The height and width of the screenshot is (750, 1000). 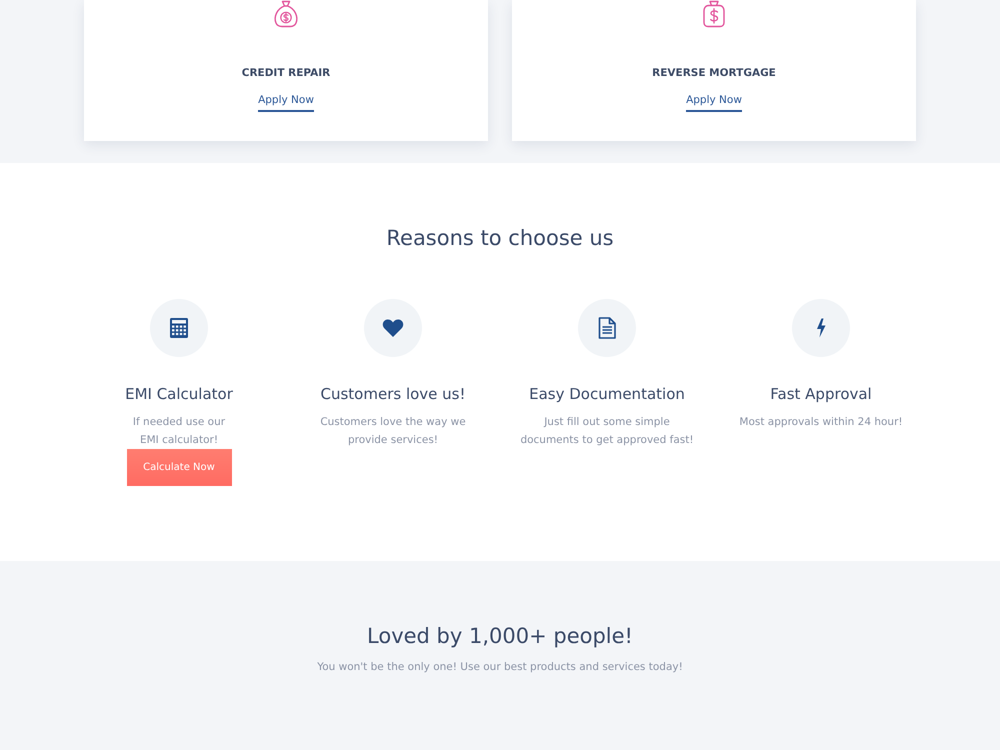 I want to click on section-subtitle: You won't be the only one! Use our best products and services today!, so click(x=500, y=667).